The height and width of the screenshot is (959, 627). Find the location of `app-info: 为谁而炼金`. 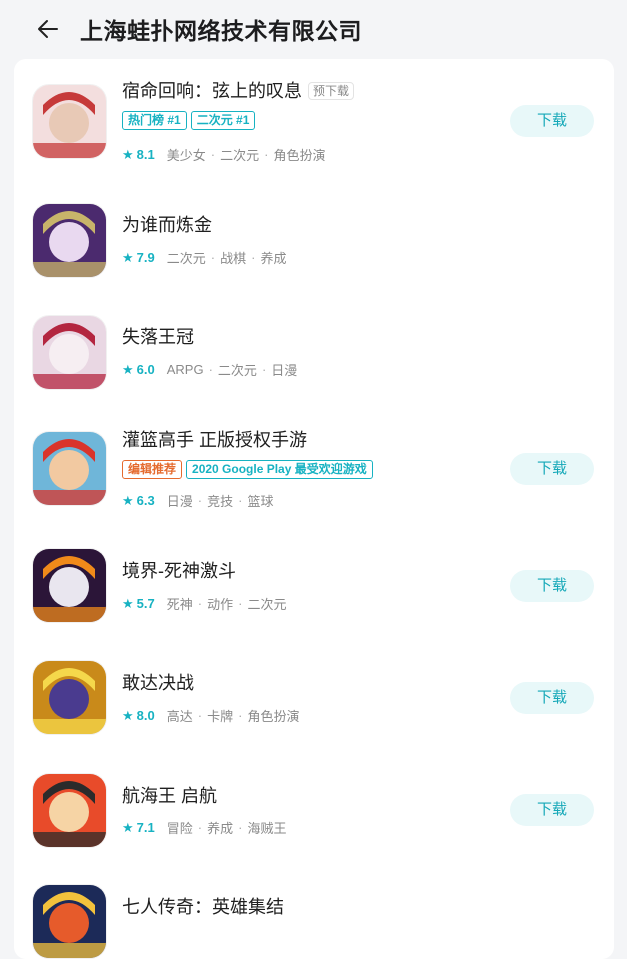

app-info: 为谁而炼金 is located at coordinates (167, 225).